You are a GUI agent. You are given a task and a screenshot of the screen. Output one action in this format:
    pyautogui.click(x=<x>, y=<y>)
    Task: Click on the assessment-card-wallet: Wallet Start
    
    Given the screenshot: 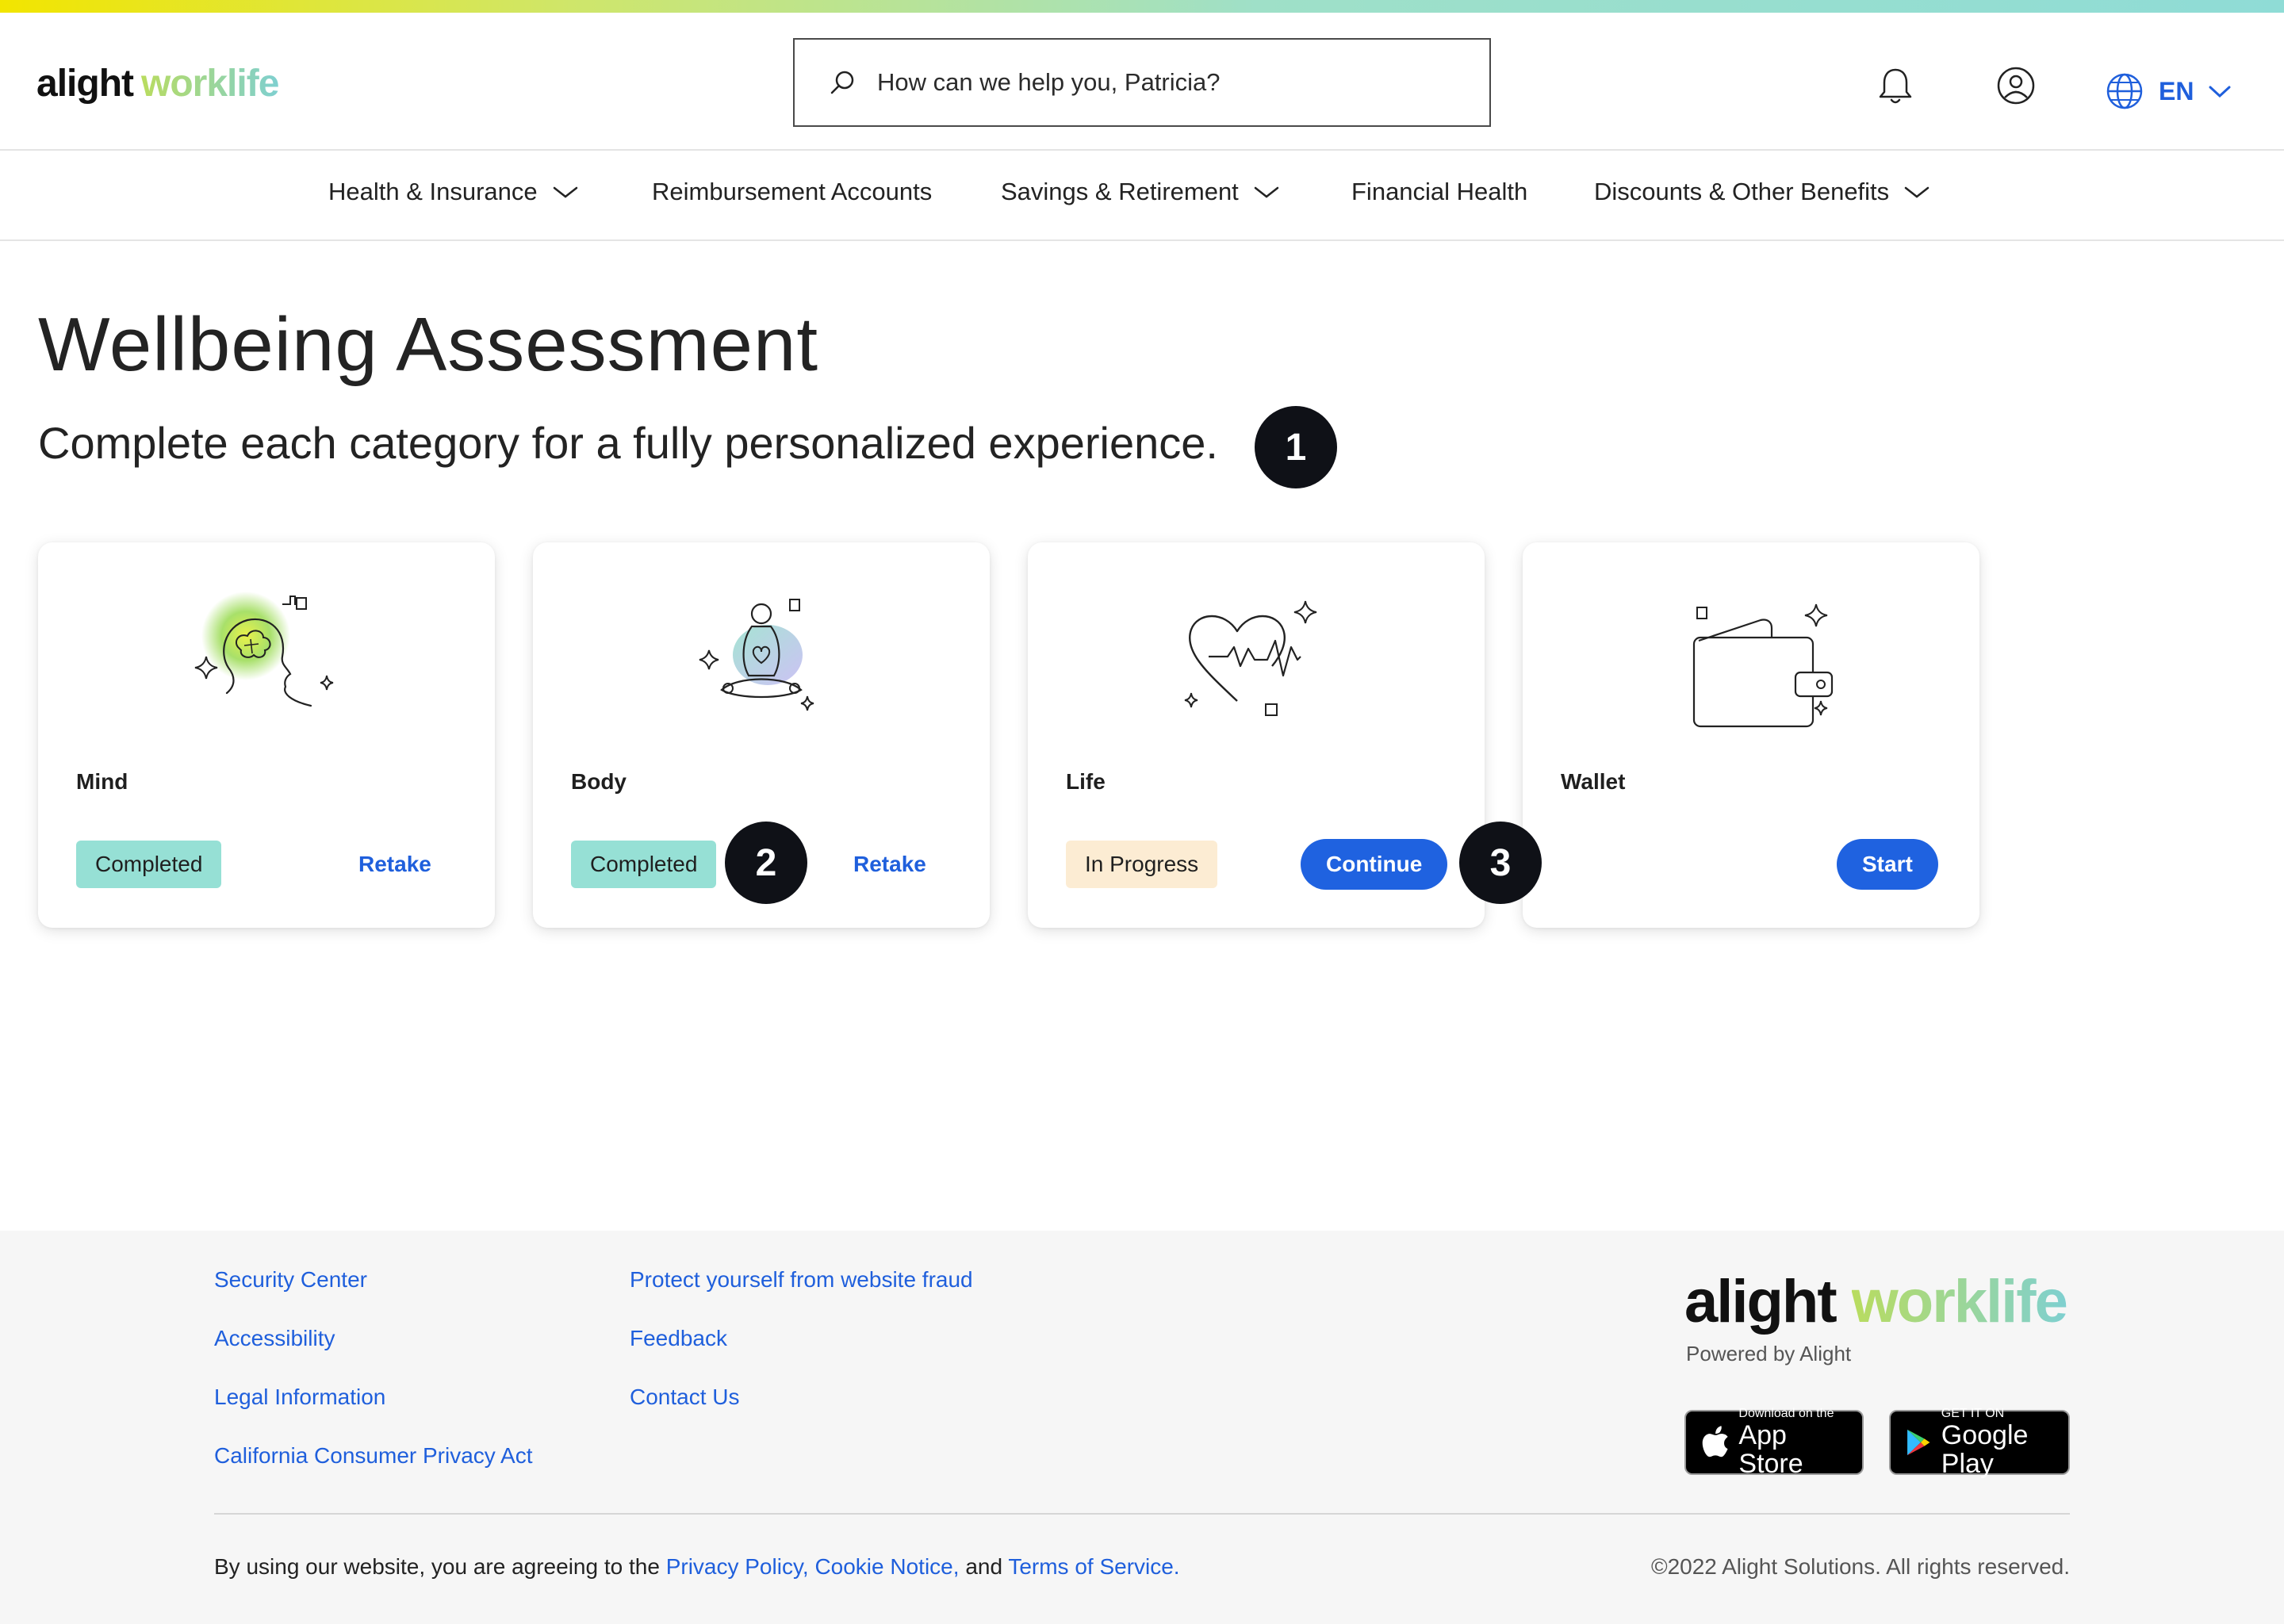 What is the action you would take?
    pyautogui.click(x=1751, y=735)
    